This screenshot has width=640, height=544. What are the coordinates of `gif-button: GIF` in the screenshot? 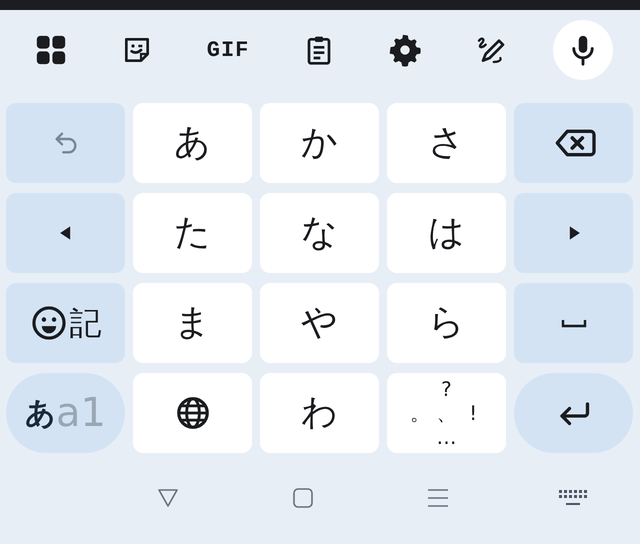 It's located at (228, 50).